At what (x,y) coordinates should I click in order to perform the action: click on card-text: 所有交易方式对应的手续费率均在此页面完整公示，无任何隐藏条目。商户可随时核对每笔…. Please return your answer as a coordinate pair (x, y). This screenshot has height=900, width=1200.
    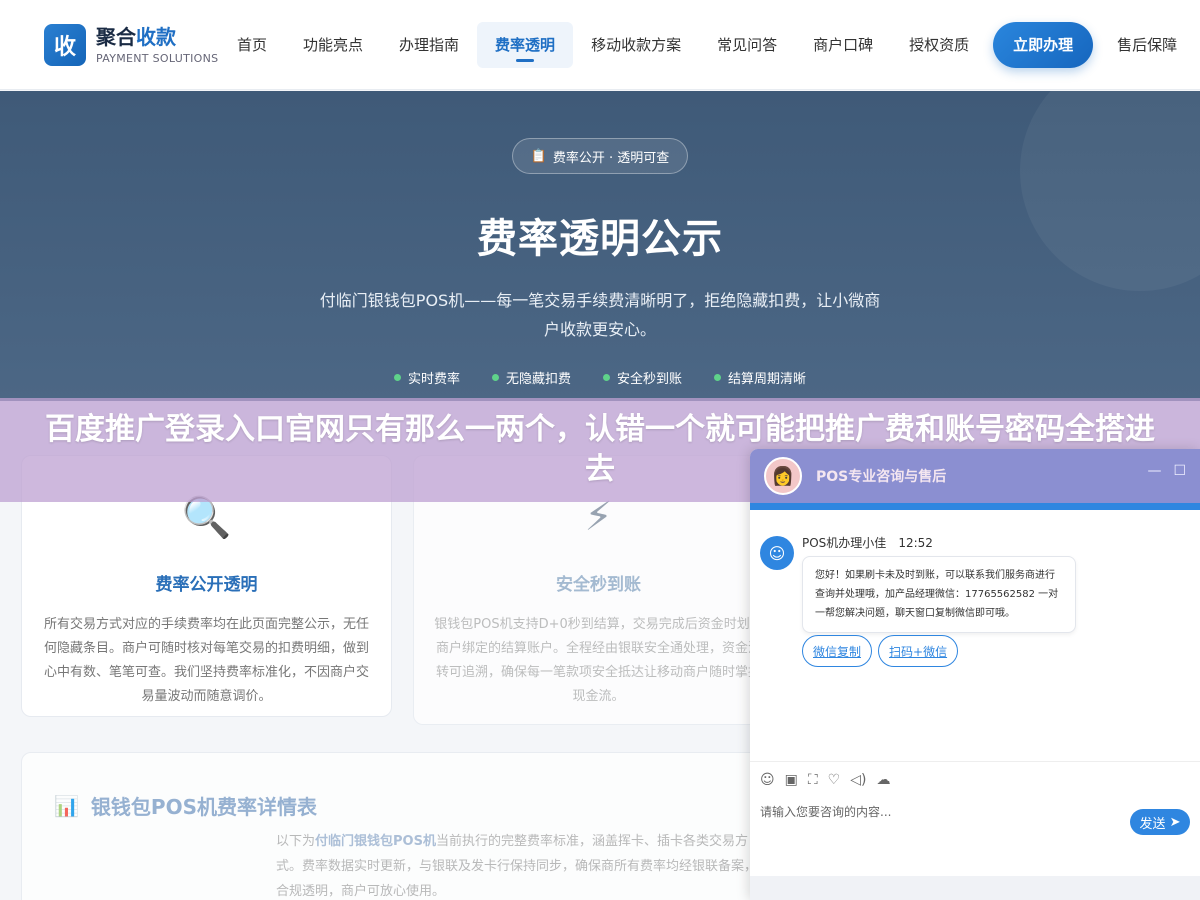
    Looking at the image, I should click on (206, 660).